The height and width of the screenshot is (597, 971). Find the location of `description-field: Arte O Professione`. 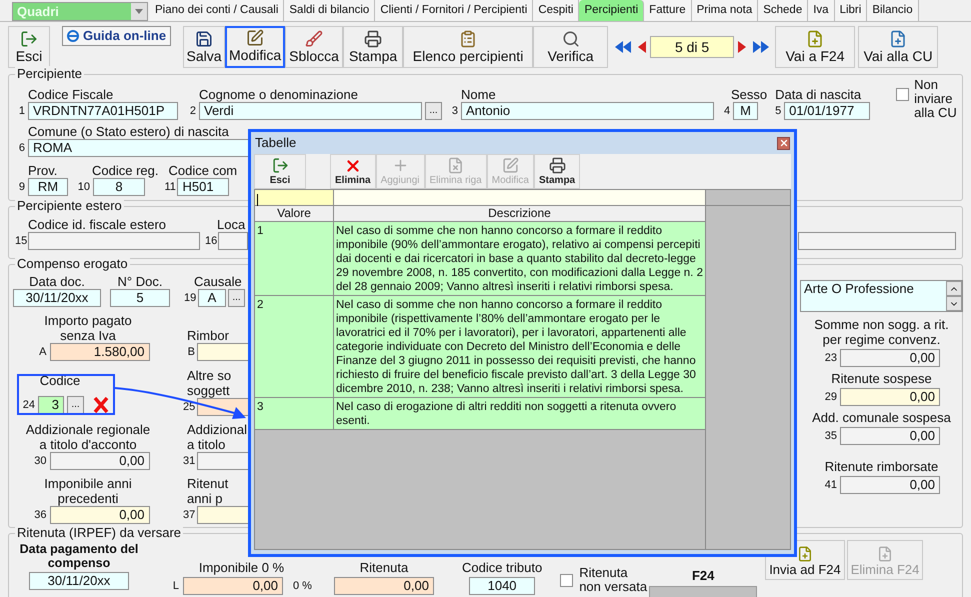

description-field: Arte O Professione is located at coordinates (881, 296).